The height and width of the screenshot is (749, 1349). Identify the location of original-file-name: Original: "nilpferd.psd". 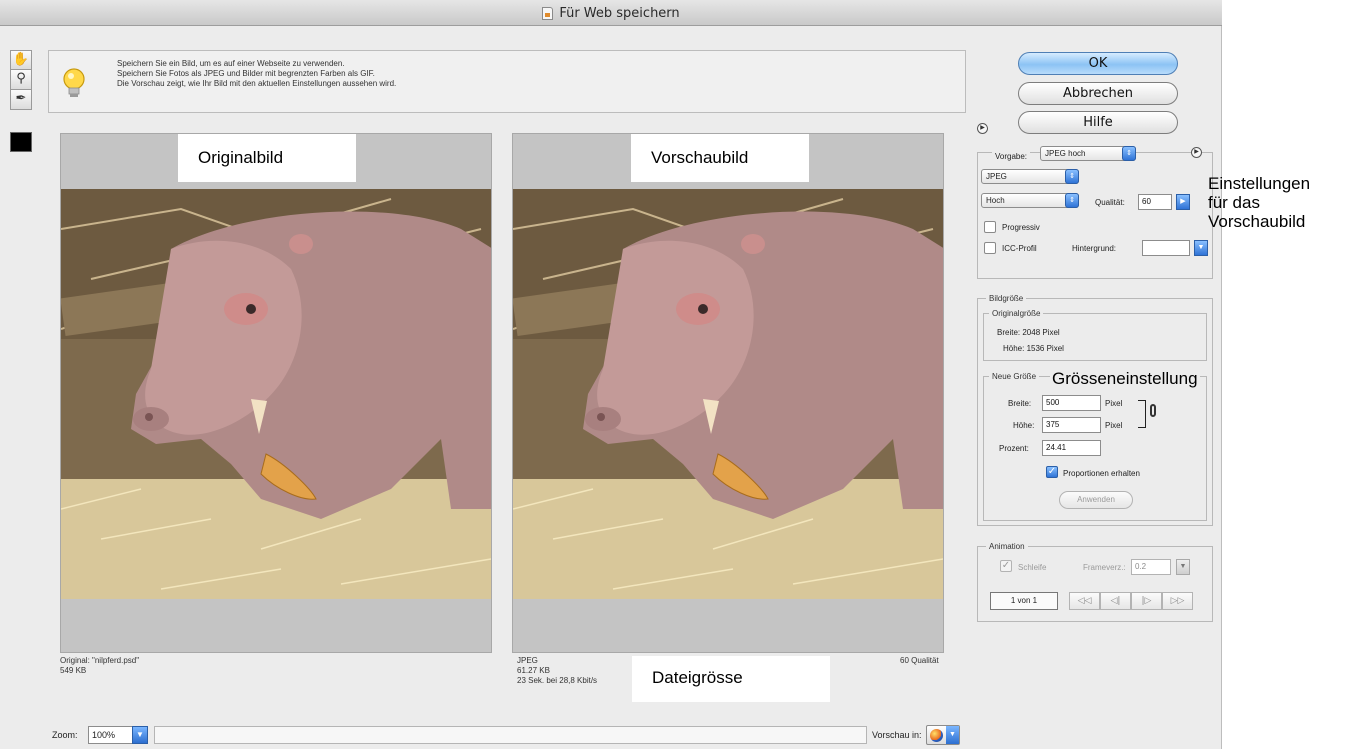
(100, 660).